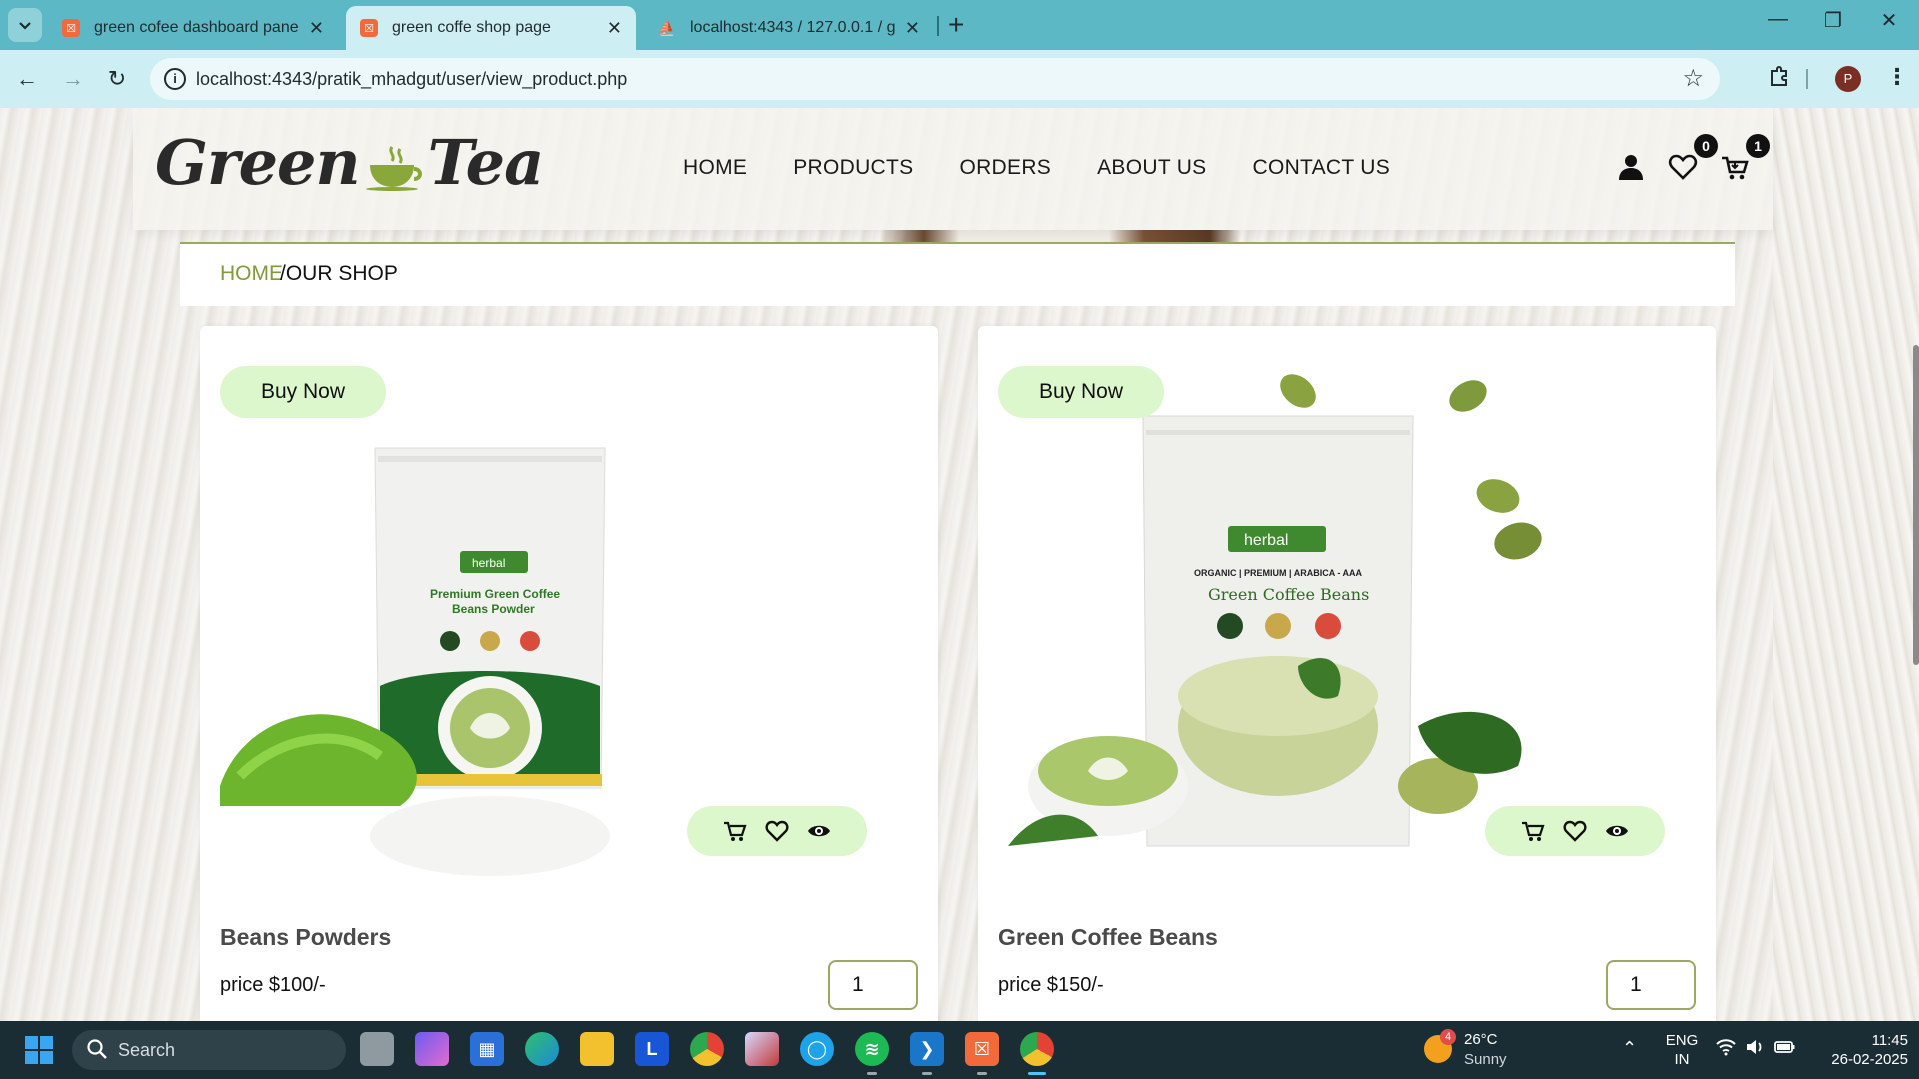  Describe the element at coordinates (1897, 77) in the screenshot. I see `browser-menu-icon: ⋮` at that location.